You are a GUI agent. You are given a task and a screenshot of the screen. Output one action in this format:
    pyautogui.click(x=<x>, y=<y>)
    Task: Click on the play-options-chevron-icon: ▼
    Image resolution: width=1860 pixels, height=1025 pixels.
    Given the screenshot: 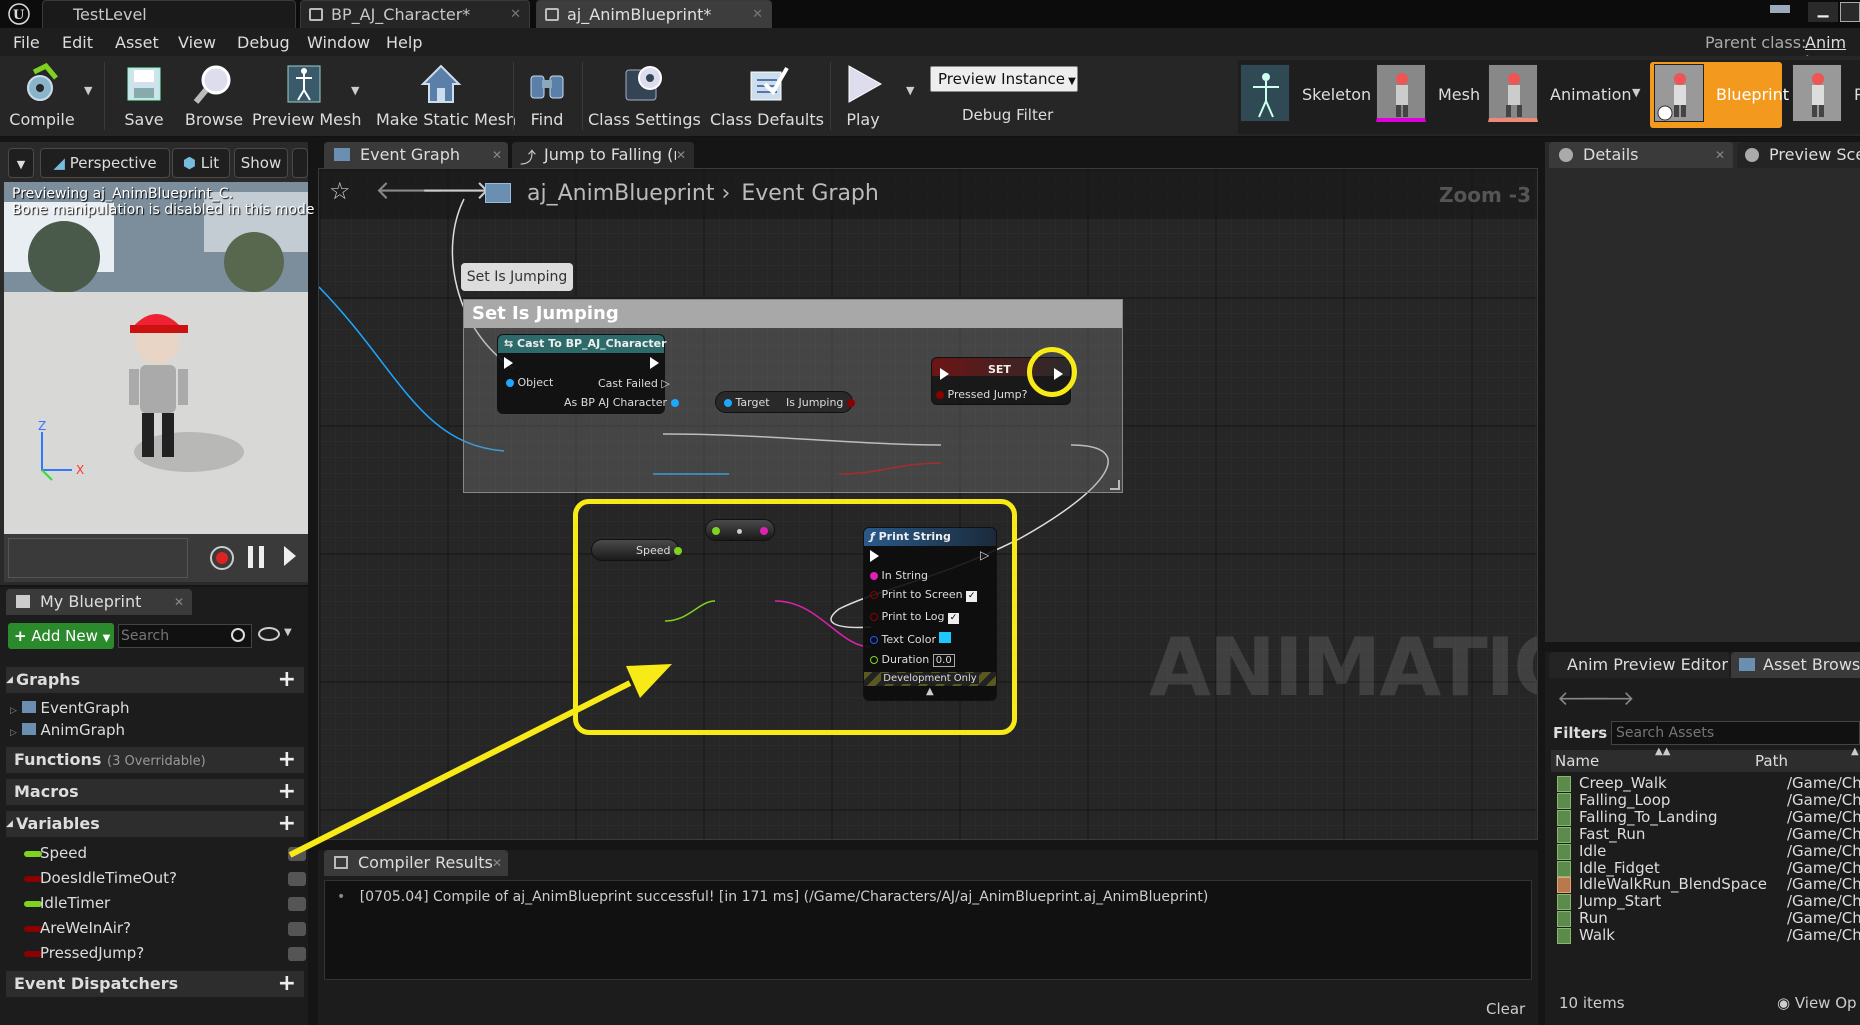 What is the action you would take?
    pyautogui.click(x=910, y=90)
    